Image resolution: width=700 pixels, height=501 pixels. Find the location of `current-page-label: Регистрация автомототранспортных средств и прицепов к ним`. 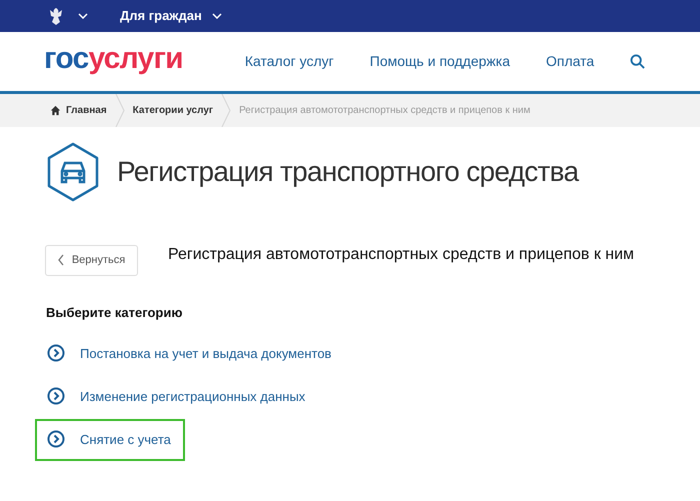

current-page-label: Регистрация автомототранспортных средств и прицепов к ним is located at coordinates (384, 111).